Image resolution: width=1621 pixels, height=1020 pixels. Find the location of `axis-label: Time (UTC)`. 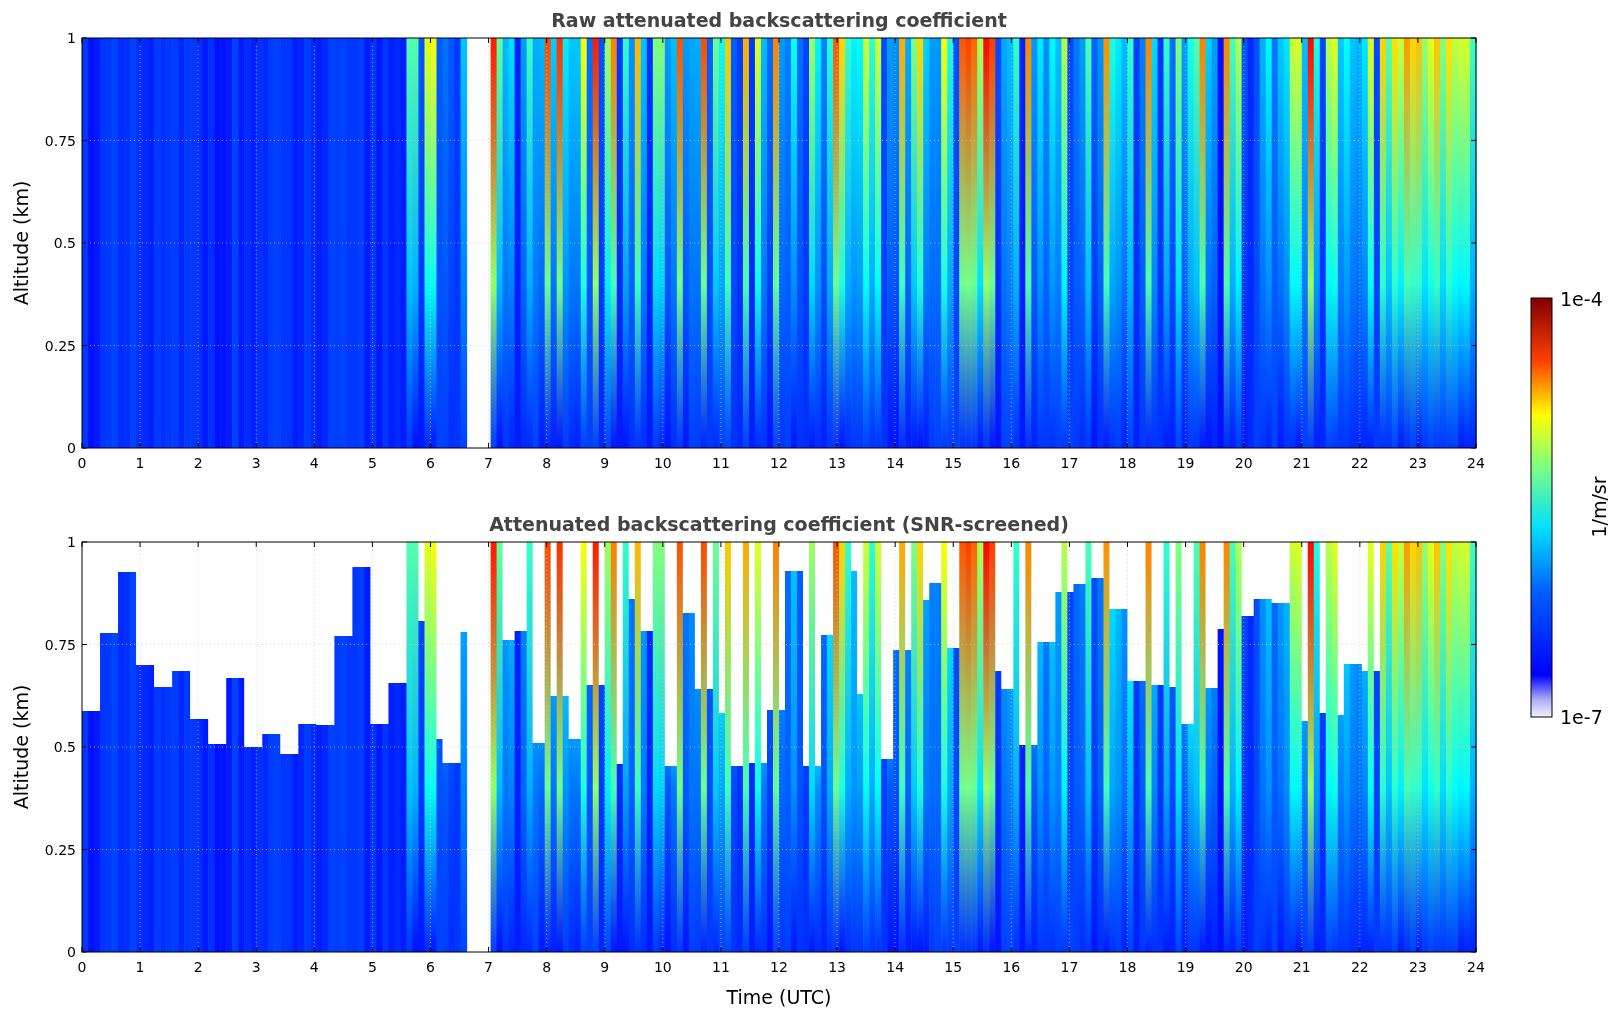

axis-label: Time (UTC) is located at coordinates (779, 997).